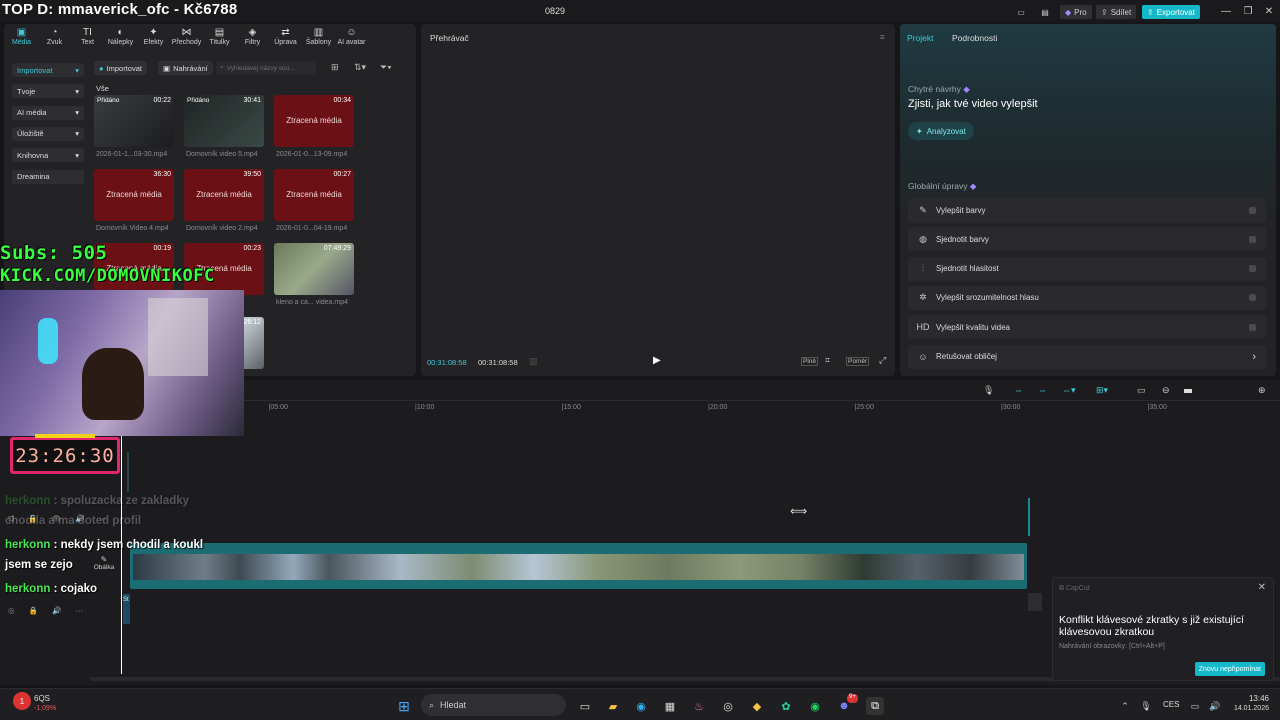 The height and width of the screenshot is (720, 1280). Describe the element at coordinates (1141, 390) in the screenshot. I see `caption-track-icon: ▭` at that location.